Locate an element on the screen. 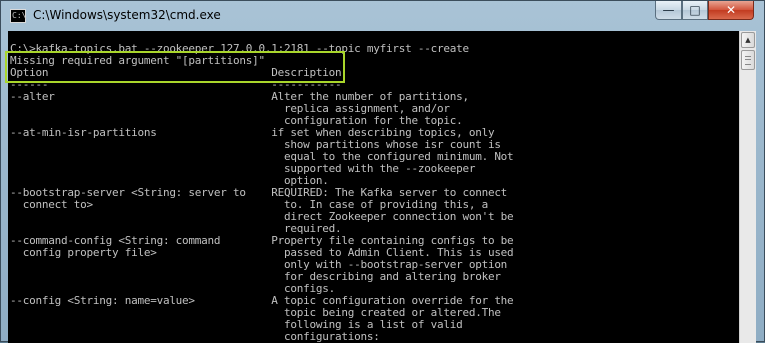 The height and width of the screenshot is (343, 765). title-bar: C:\ C:\Windows\system32\cmd.exe — □ ✕ is located at coordinates (382, 16).